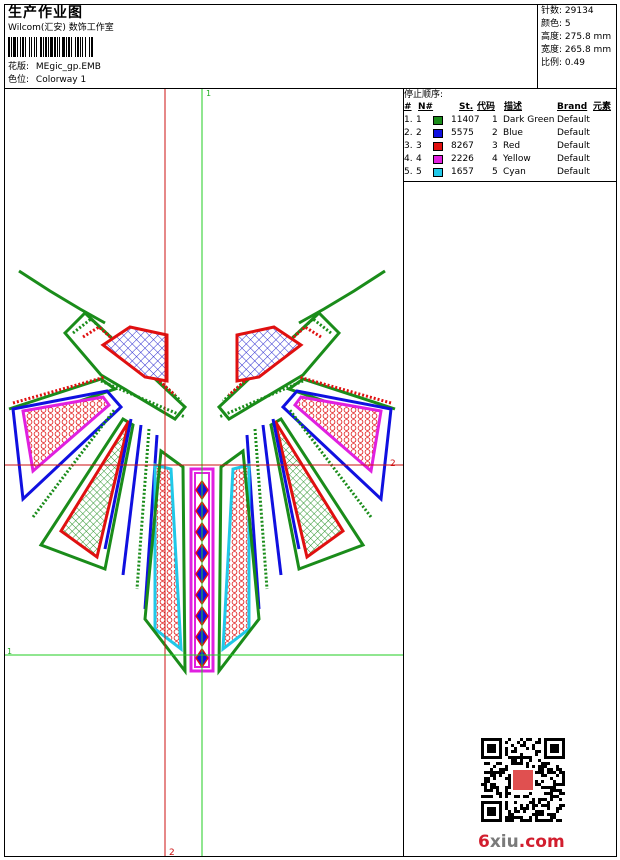 Image resolution: width=620 pixels, height=860 pixels. What do you see at coordinates (462, 159) in the screenshot?
I see `row-stitches: 2226` at bounding box center [462, 159].